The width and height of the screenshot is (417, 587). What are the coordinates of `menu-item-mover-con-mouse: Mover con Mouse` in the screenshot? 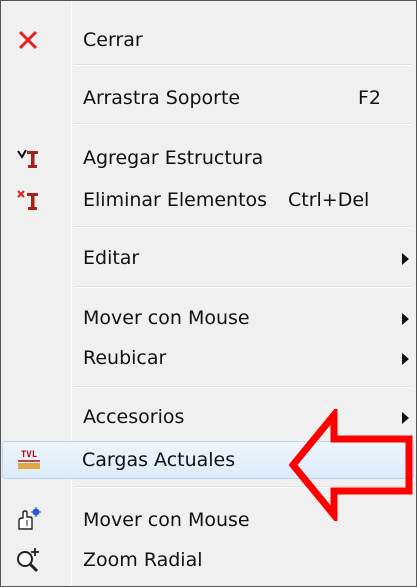 It's located at (208, 318).